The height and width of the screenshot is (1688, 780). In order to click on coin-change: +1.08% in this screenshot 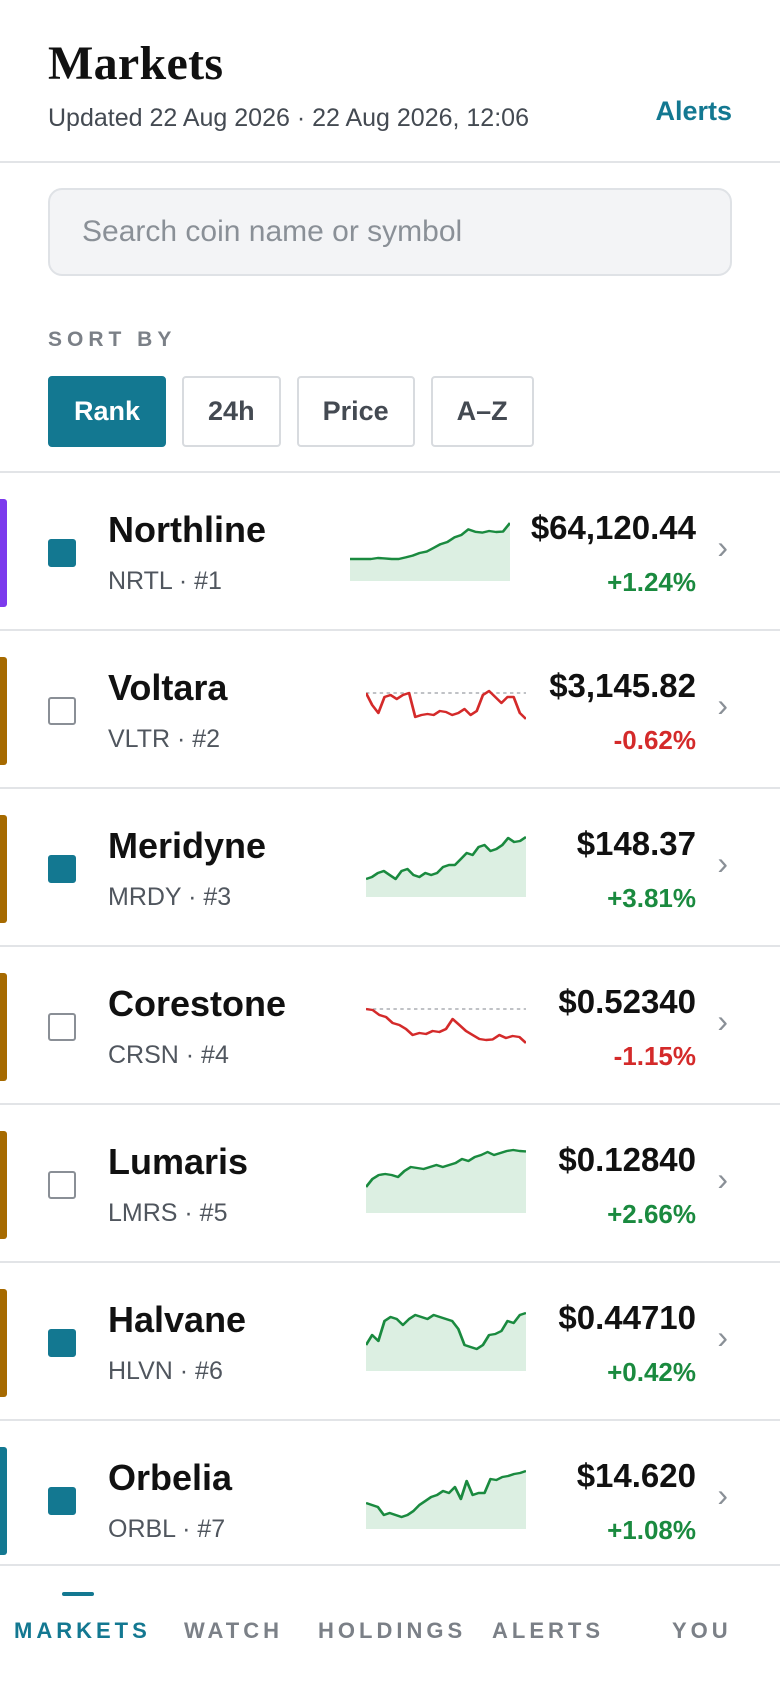, I will do `click(651, 1530)`.